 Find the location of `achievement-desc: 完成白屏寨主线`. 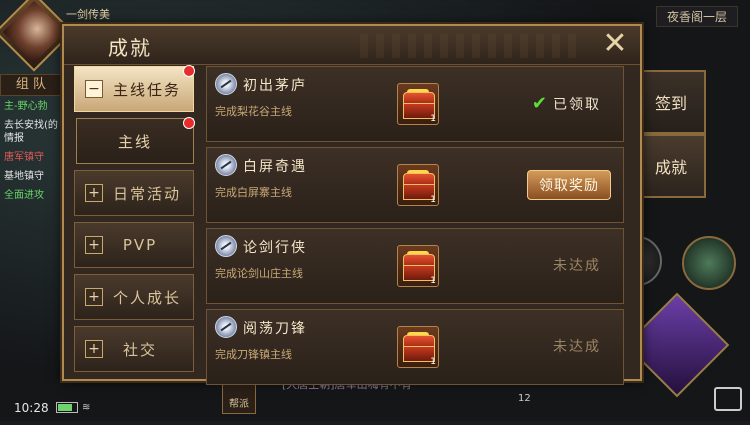

achievement-desc: 完成白屏寨主线 is located at coordinates (253, 192).